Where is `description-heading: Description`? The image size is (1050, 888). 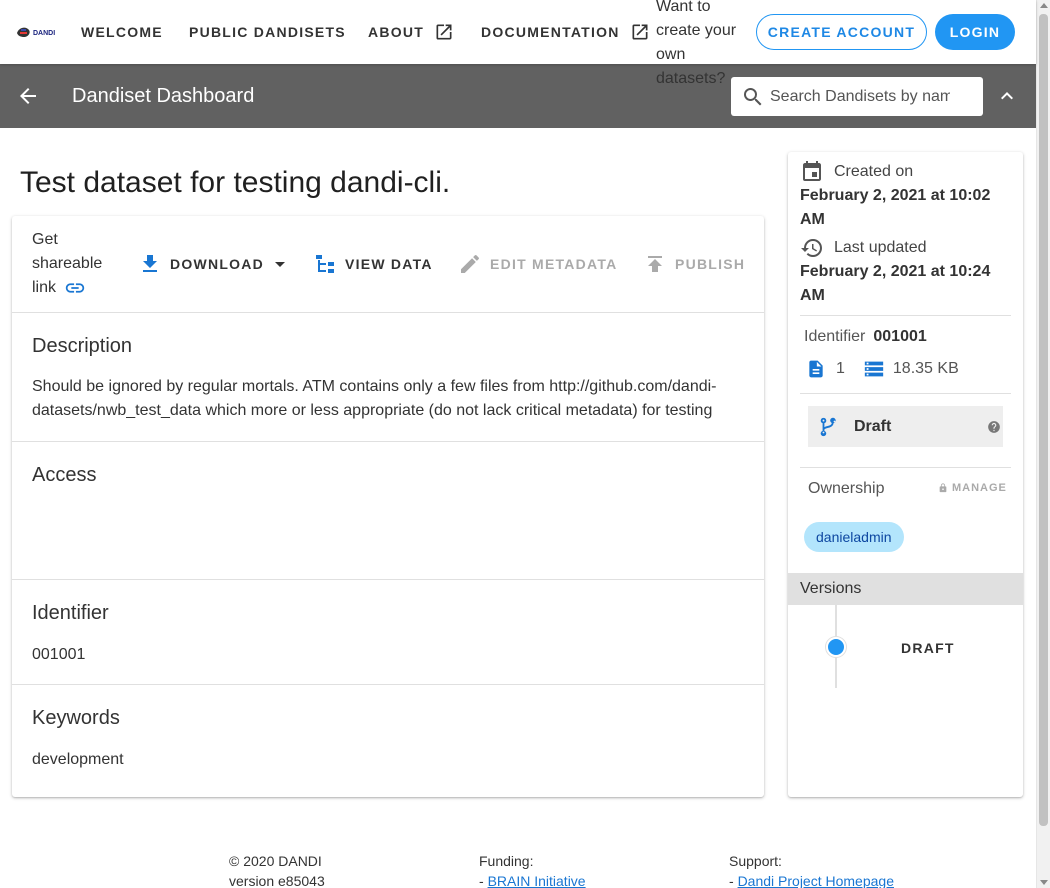 description-heading: Description is located at coordinates (82, 346).